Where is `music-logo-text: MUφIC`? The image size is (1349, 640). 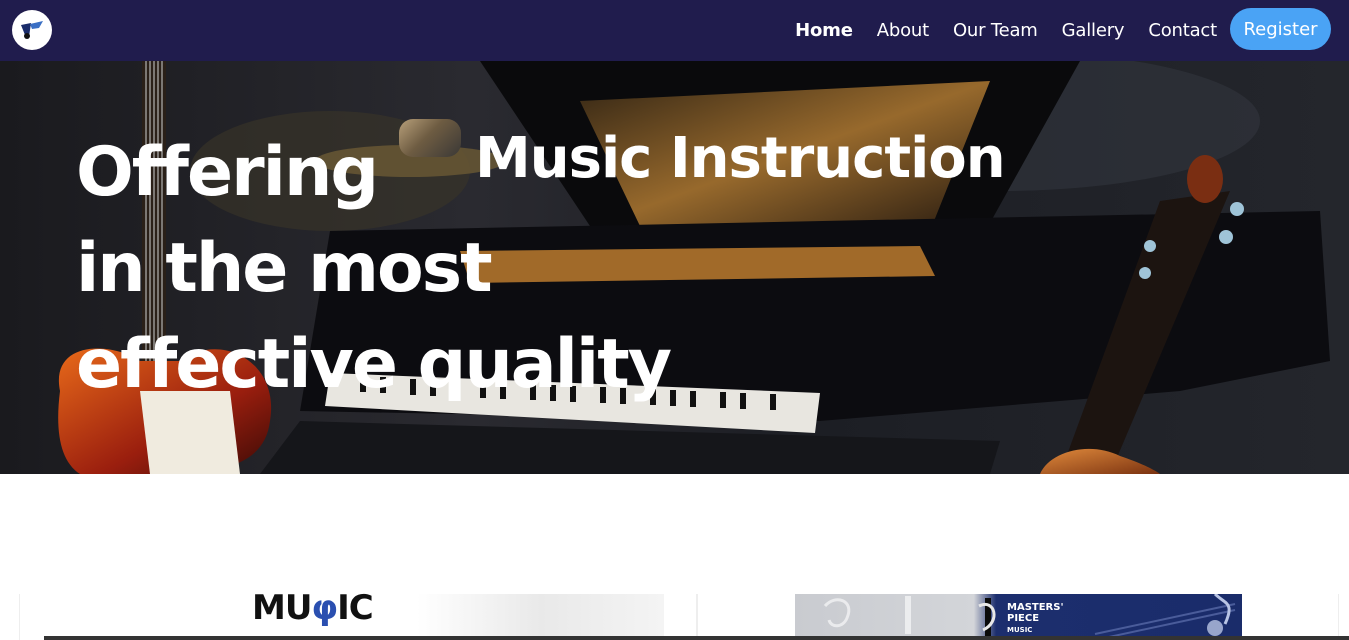
music-logo-text: MUφIC is located at coordinates (313, 608).